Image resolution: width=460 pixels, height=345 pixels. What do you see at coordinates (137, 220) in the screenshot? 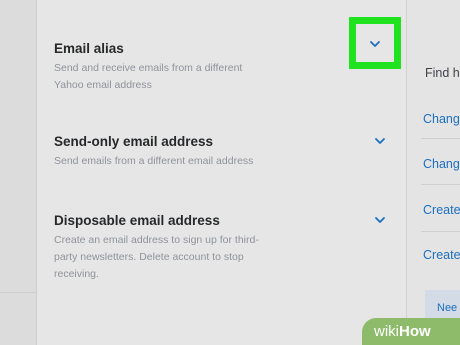
I see `section-title: Disposable email address` at bounding box center [137, 220].